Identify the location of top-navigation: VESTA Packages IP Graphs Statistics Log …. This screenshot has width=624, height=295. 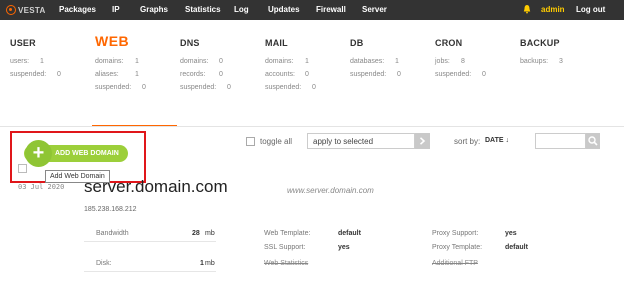
(312, 10).